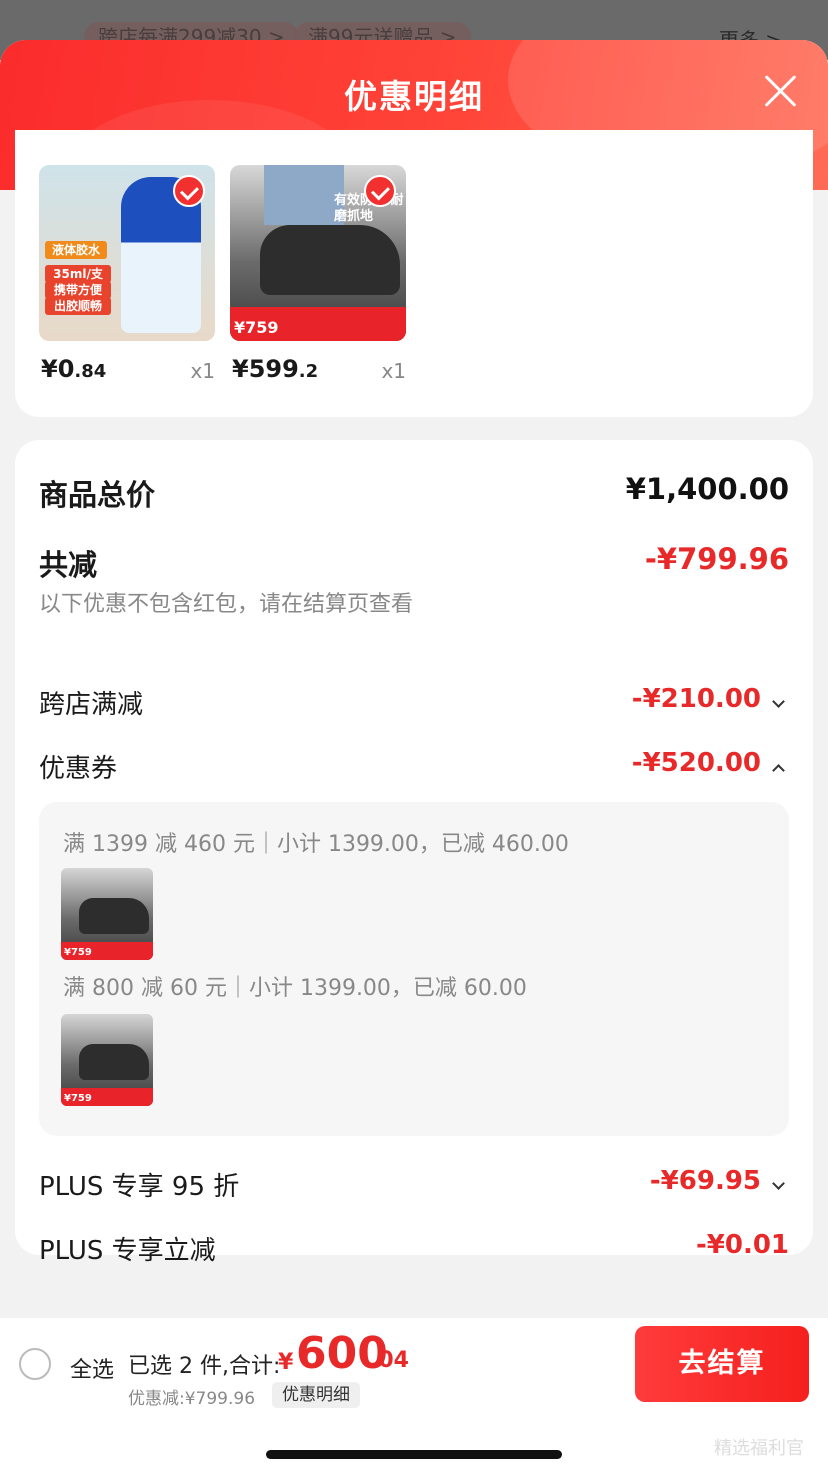 The height and width of the screenshot is (1476, 828). I want to click on plus-cut-row: PLUS 专享立减 -¥0.01, so click(414, 1250).